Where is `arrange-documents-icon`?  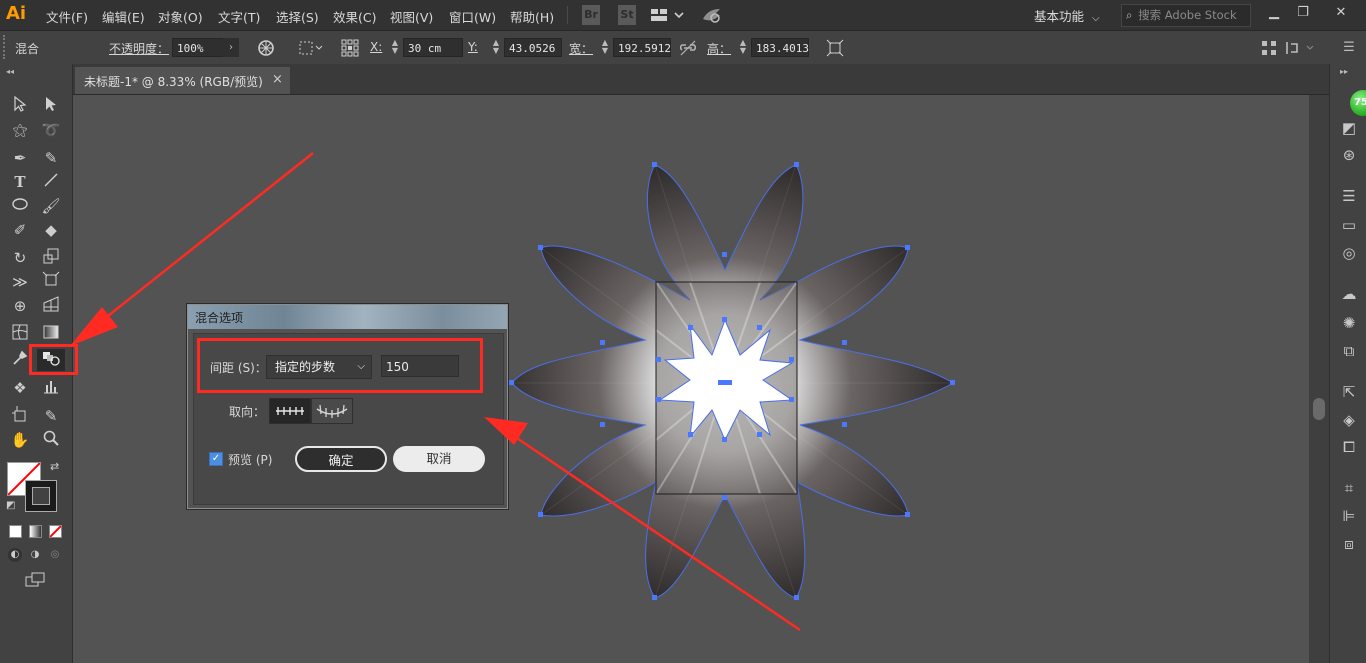 arrange-documents-icon is located at coordinates (667, 15).